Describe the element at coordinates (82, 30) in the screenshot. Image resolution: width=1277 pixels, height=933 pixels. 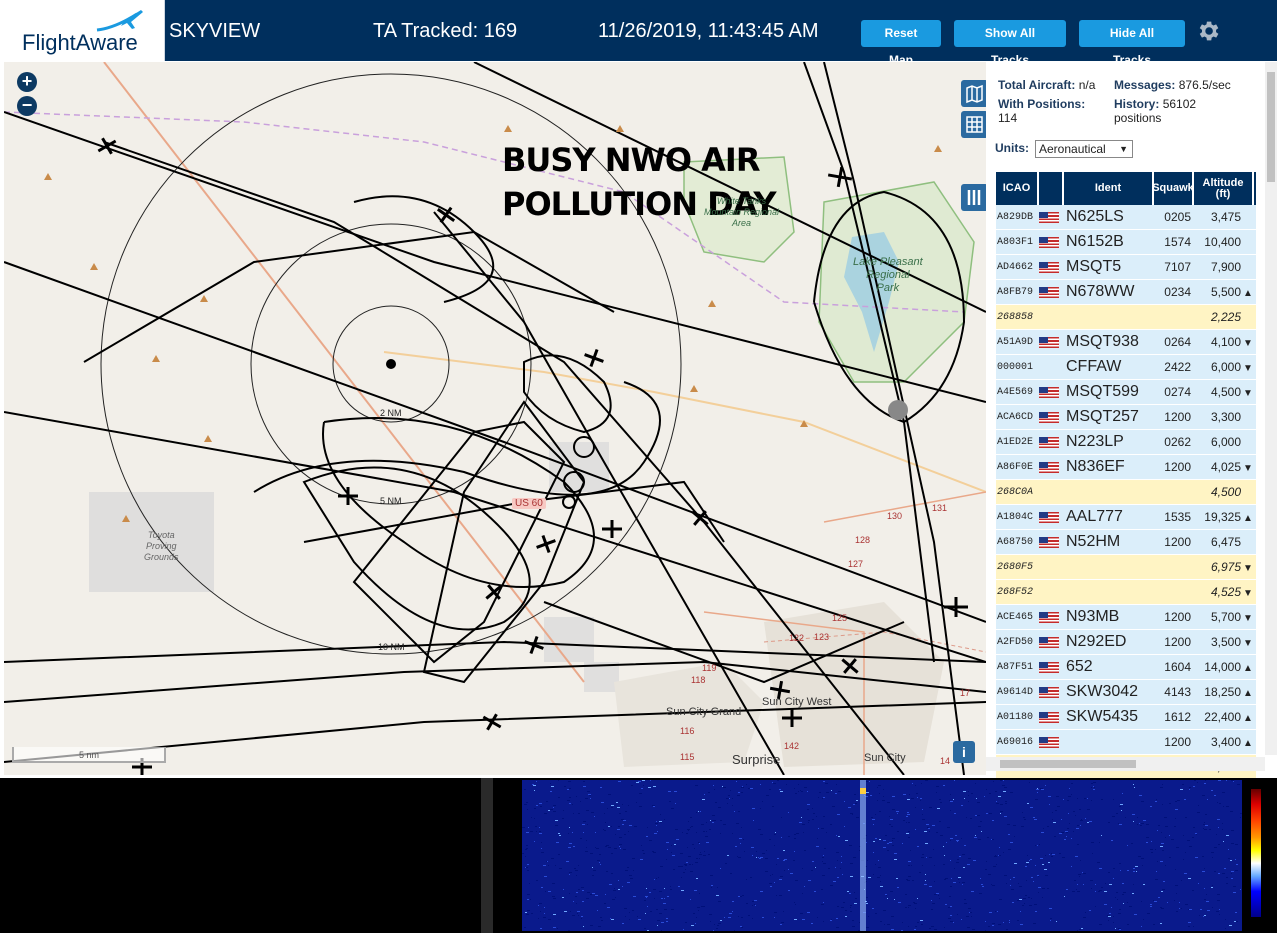
I see `flightaware-logo: FlightAware` at that location.